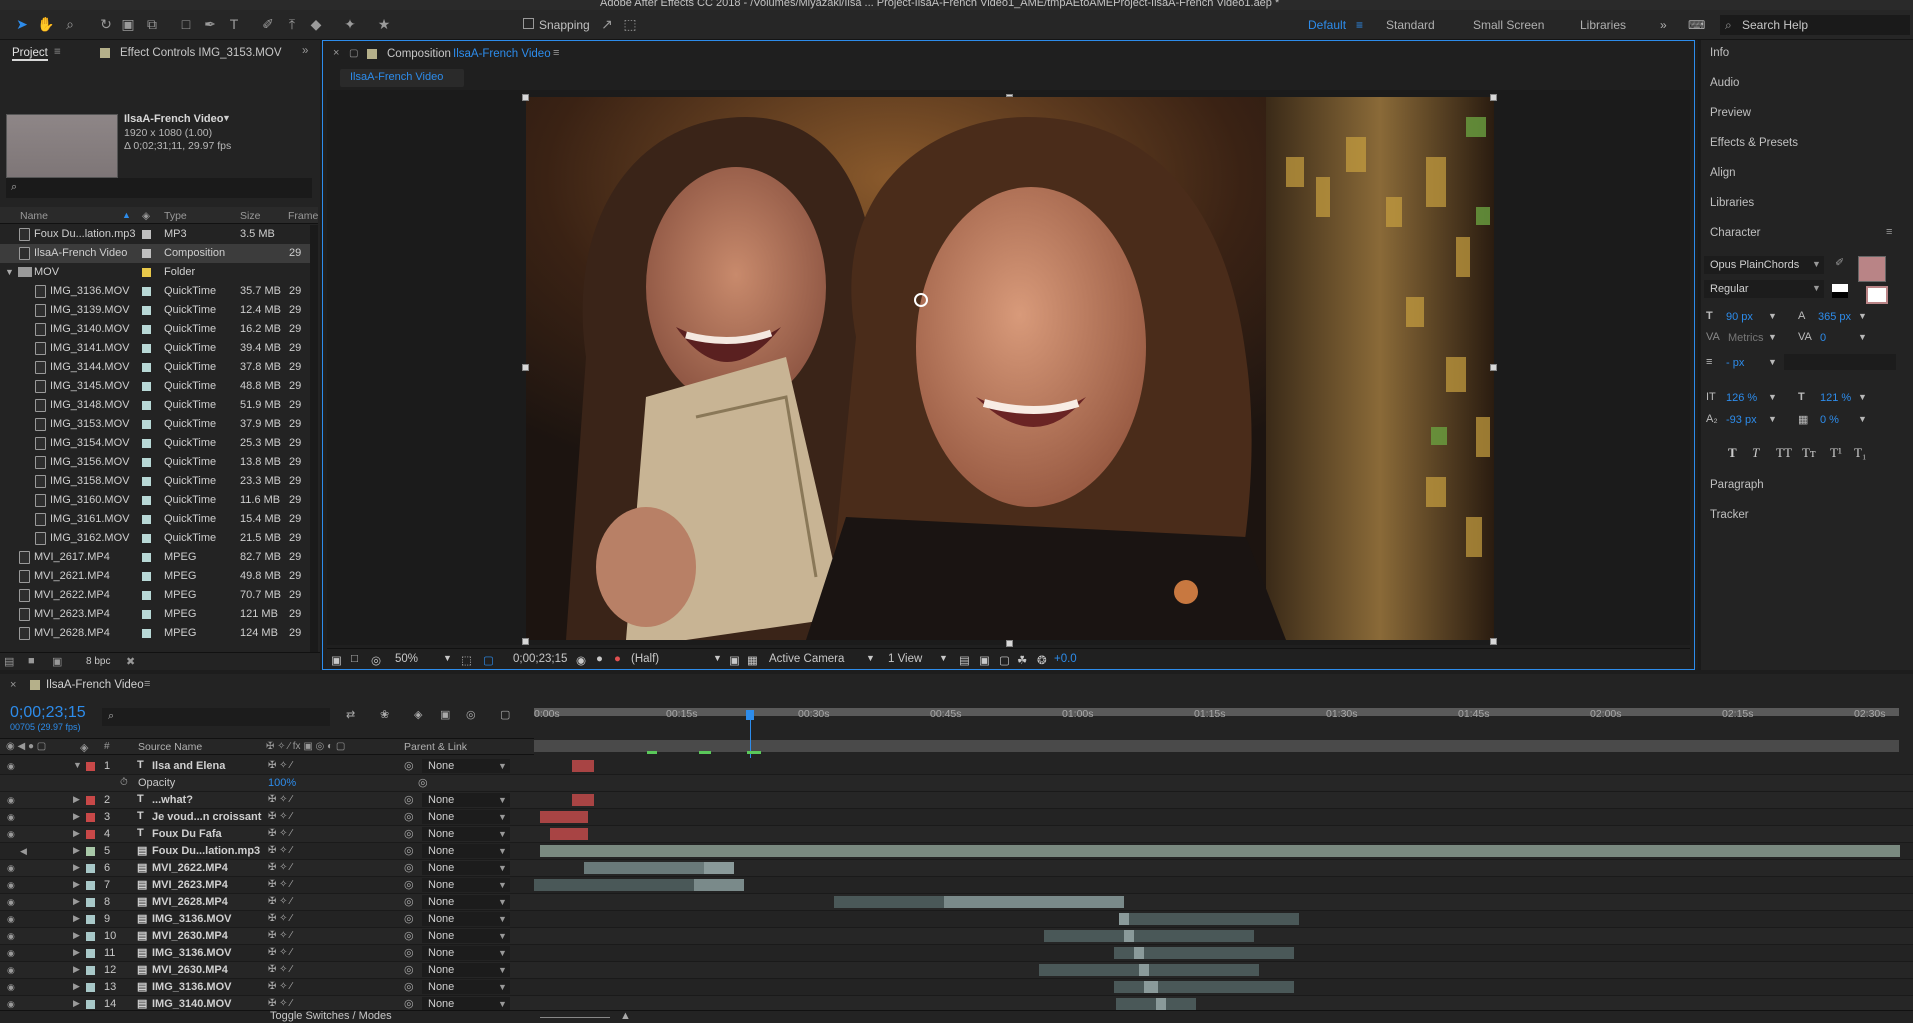 This screenshot has width=1913, height=1023. I want to click on shy-icon: ◈, so click(418, 714).